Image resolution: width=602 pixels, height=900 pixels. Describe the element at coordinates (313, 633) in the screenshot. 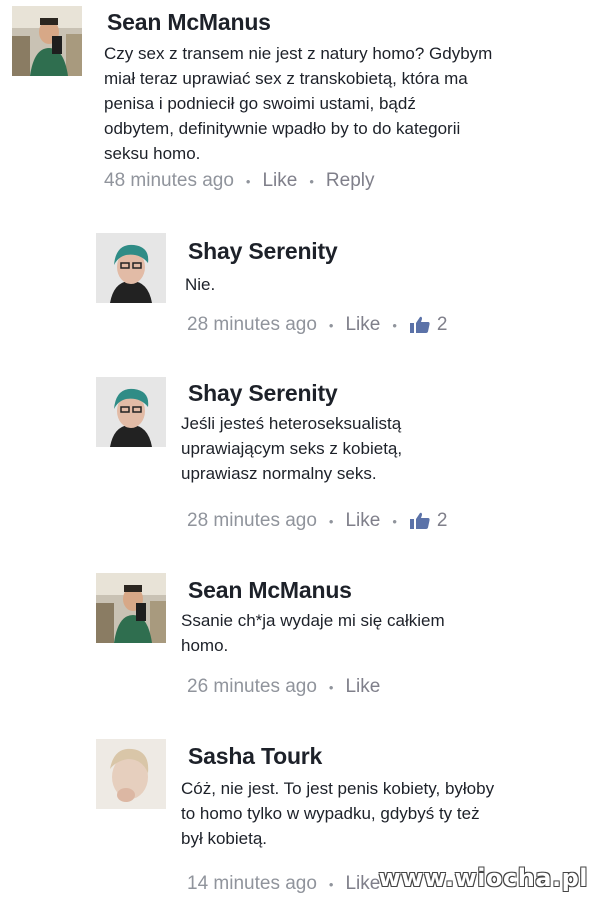

I see `comment-text: Ssanie ch*ja wydaje mi się całkiem homo.` at that location.